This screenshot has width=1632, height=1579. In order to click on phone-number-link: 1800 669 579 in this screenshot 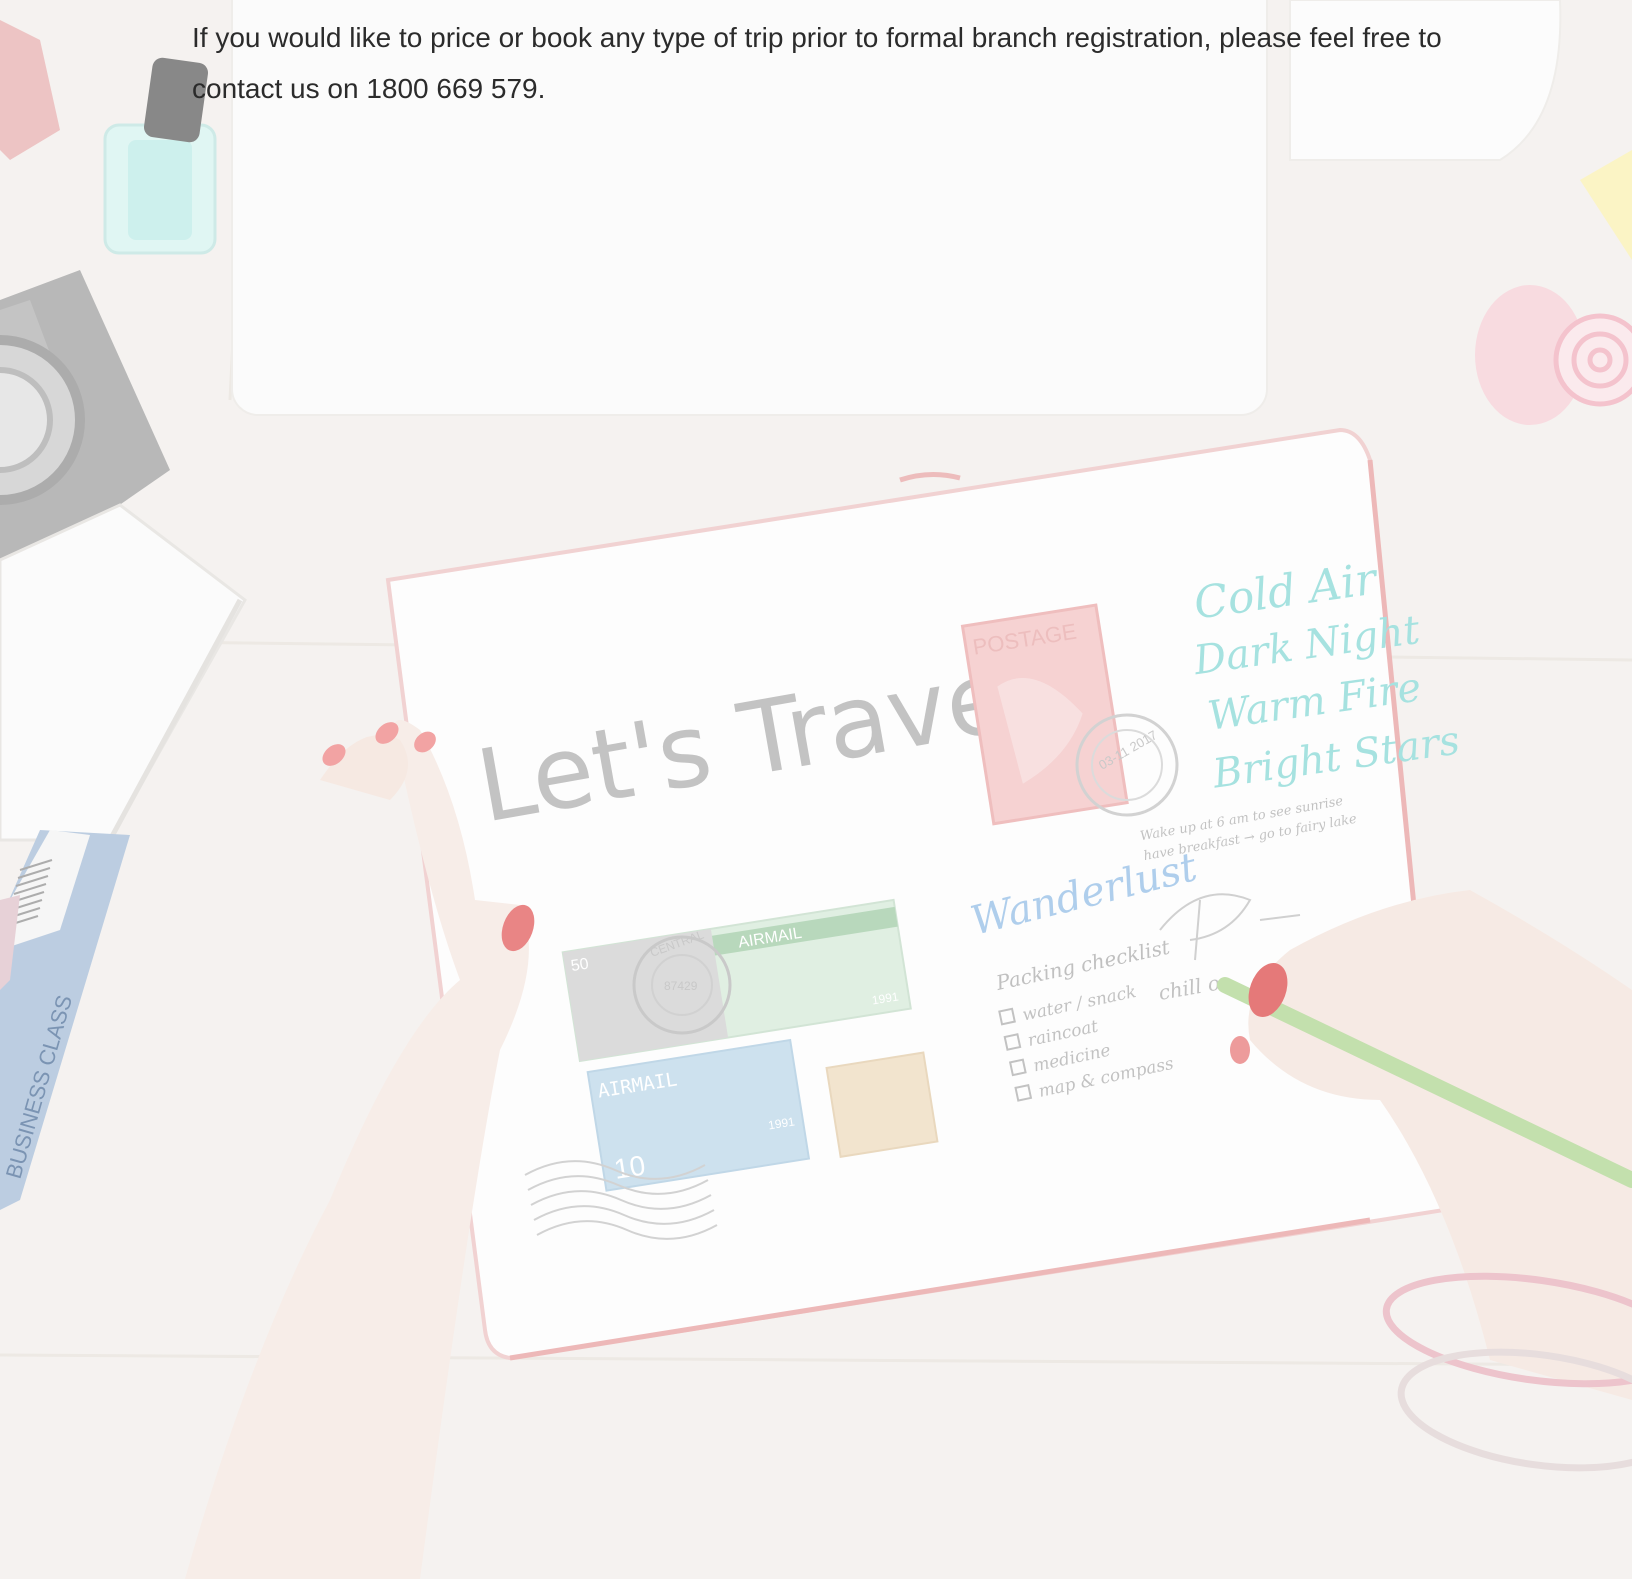, I will do `click(451, 88)`.